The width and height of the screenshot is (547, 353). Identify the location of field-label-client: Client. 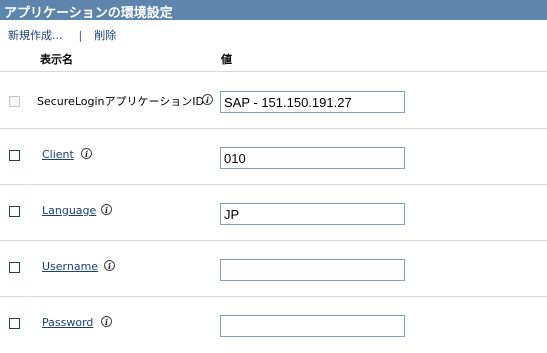
(58, 154).